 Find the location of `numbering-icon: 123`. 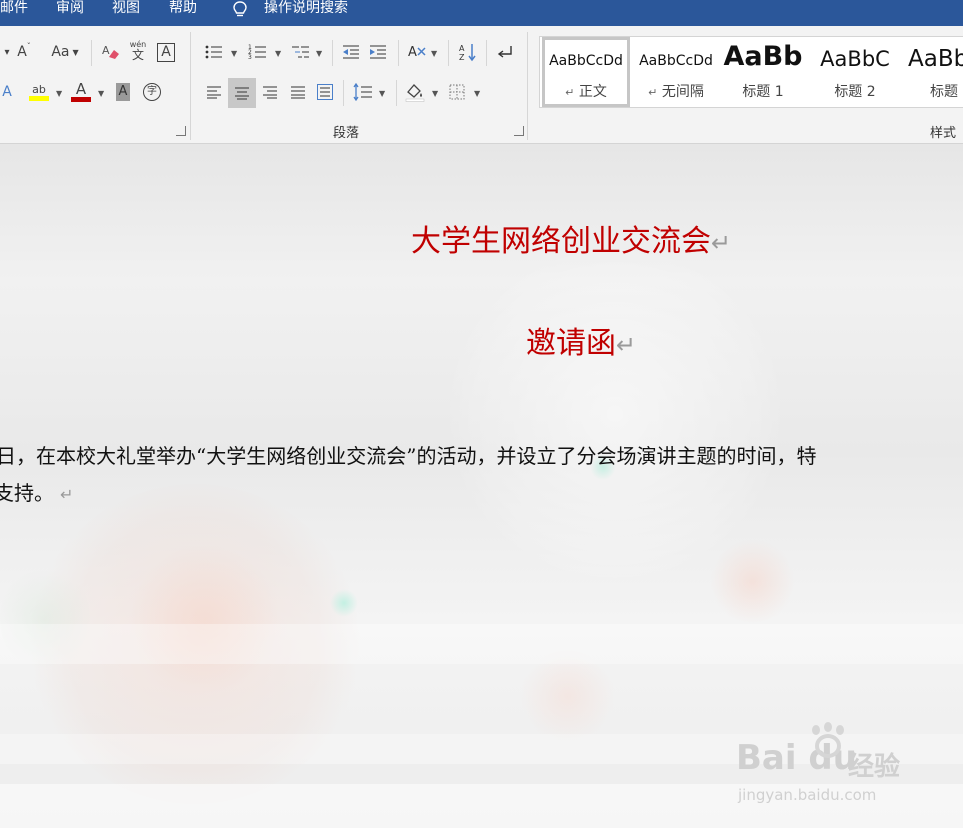

numbering-icon: 123 is located at coordinates (258, 52).